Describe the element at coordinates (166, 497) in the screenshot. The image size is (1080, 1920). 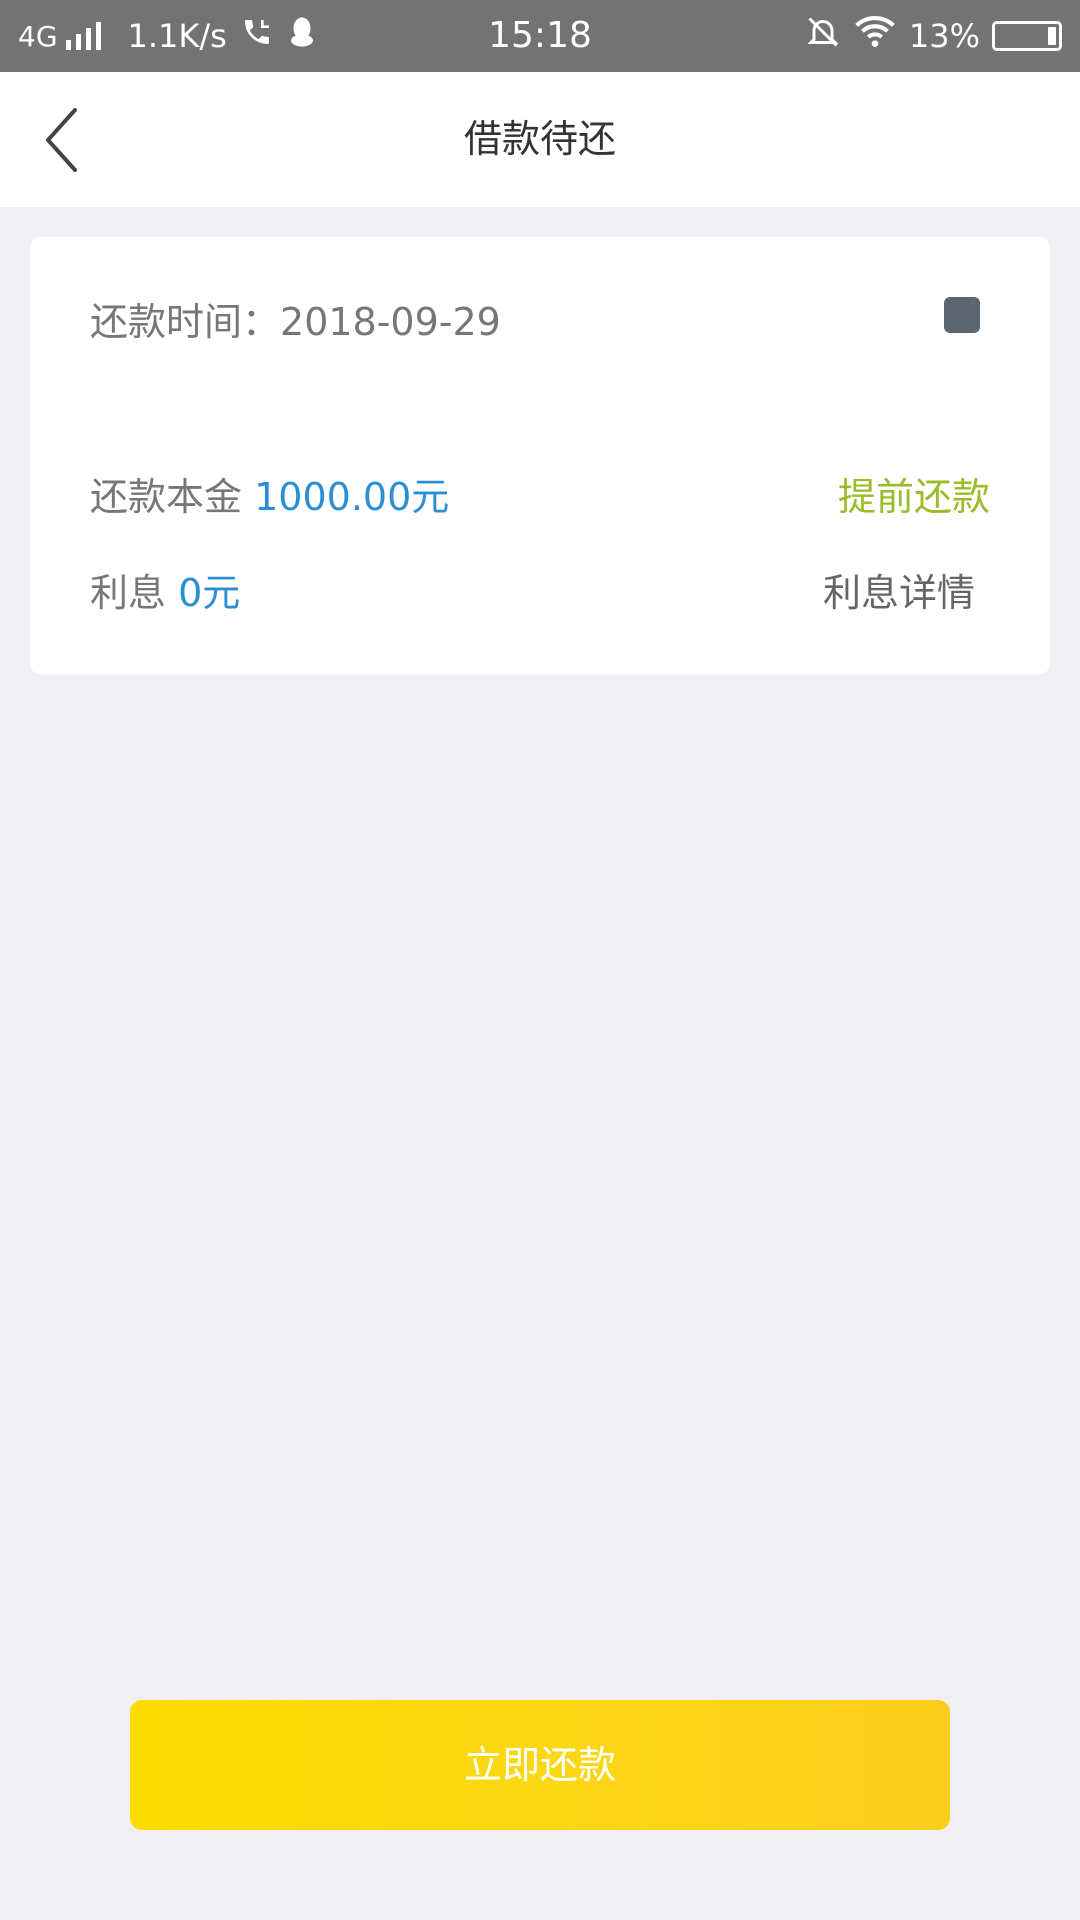
I see `principal-label: 还款本金` at that location.